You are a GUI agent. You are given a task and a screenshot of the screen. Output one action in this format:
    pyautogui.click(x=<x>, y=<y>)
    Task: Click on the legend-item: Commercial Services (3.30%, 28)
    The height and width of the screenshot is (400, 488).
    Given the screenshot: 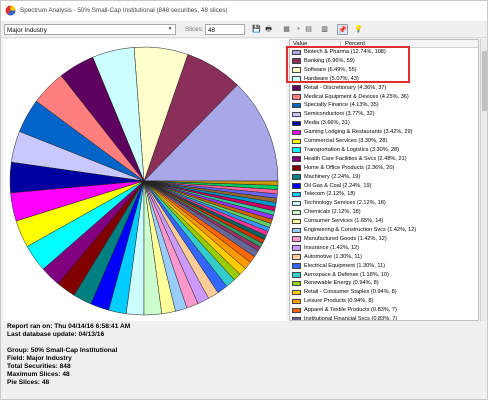 What is the action you would take?
    pyautogui.click(x=384, y=141)
    